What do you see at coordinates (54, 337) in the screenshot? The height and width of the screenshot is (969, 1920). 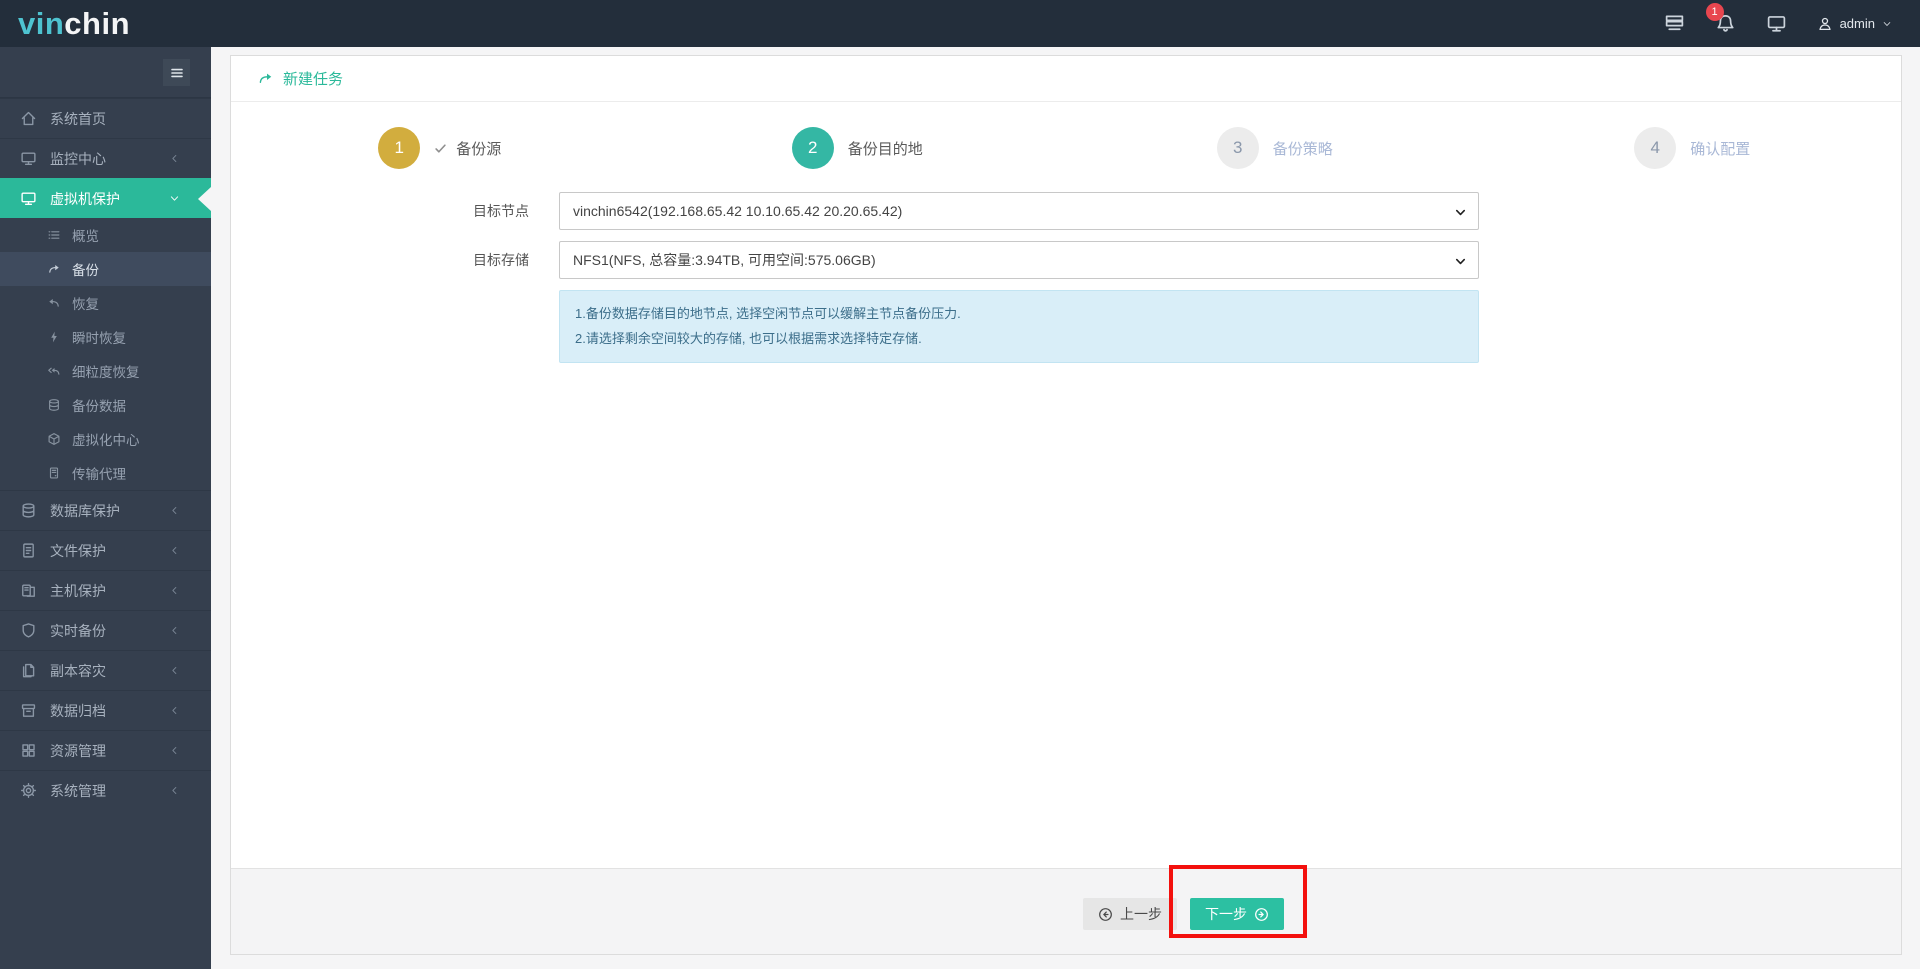 I see `bolt-icon` at bounding box center [54, 337].